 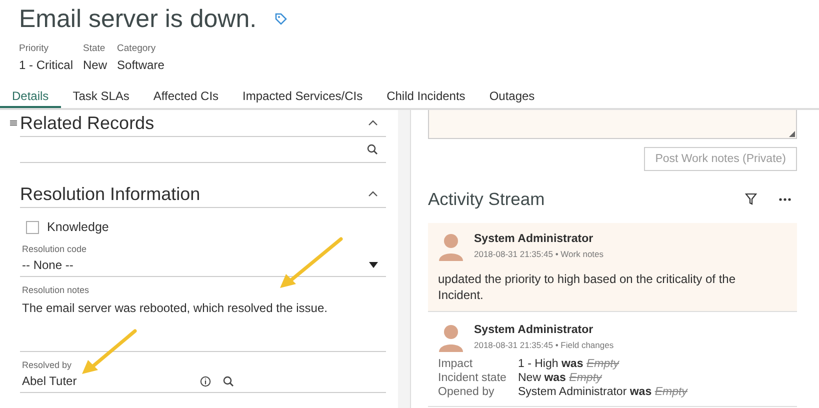 I want to click on field-value: Software, so click(x=140, y=65).